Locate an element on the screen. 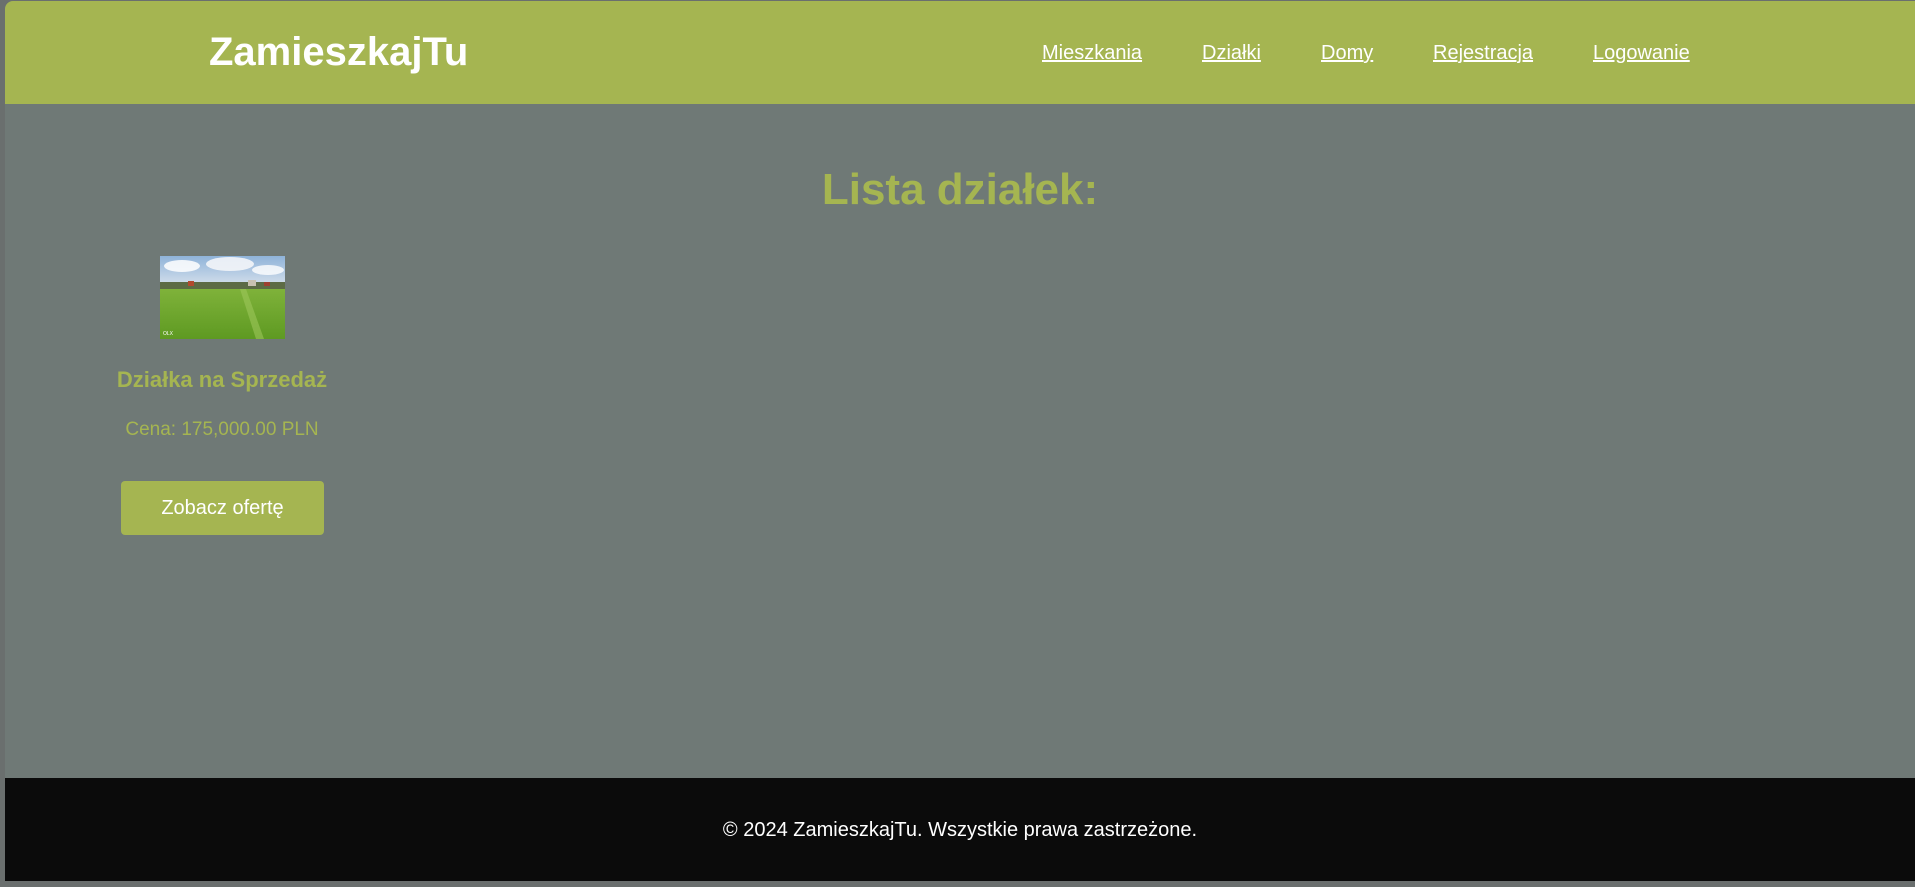 The width and height of the screenshot is (1915, 887). view-offer-button: Zobacz ofertę is located at coordinates (222, 508).